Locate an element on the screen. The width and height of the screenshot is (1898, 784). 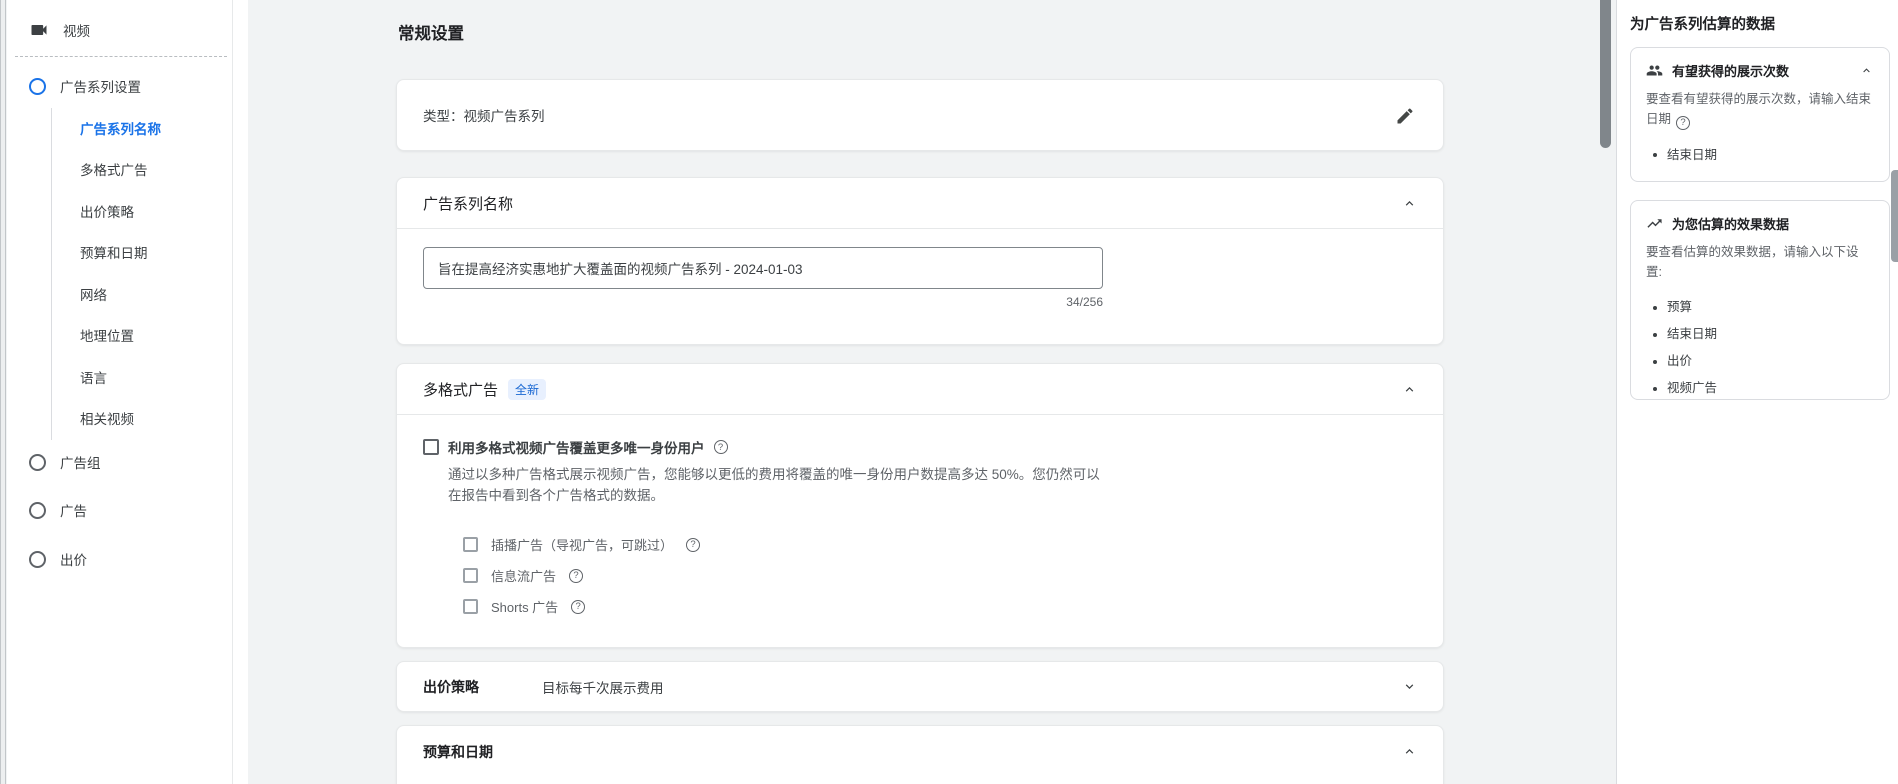
in-stream-ads-checkbox is located at coordinates (470, 545).